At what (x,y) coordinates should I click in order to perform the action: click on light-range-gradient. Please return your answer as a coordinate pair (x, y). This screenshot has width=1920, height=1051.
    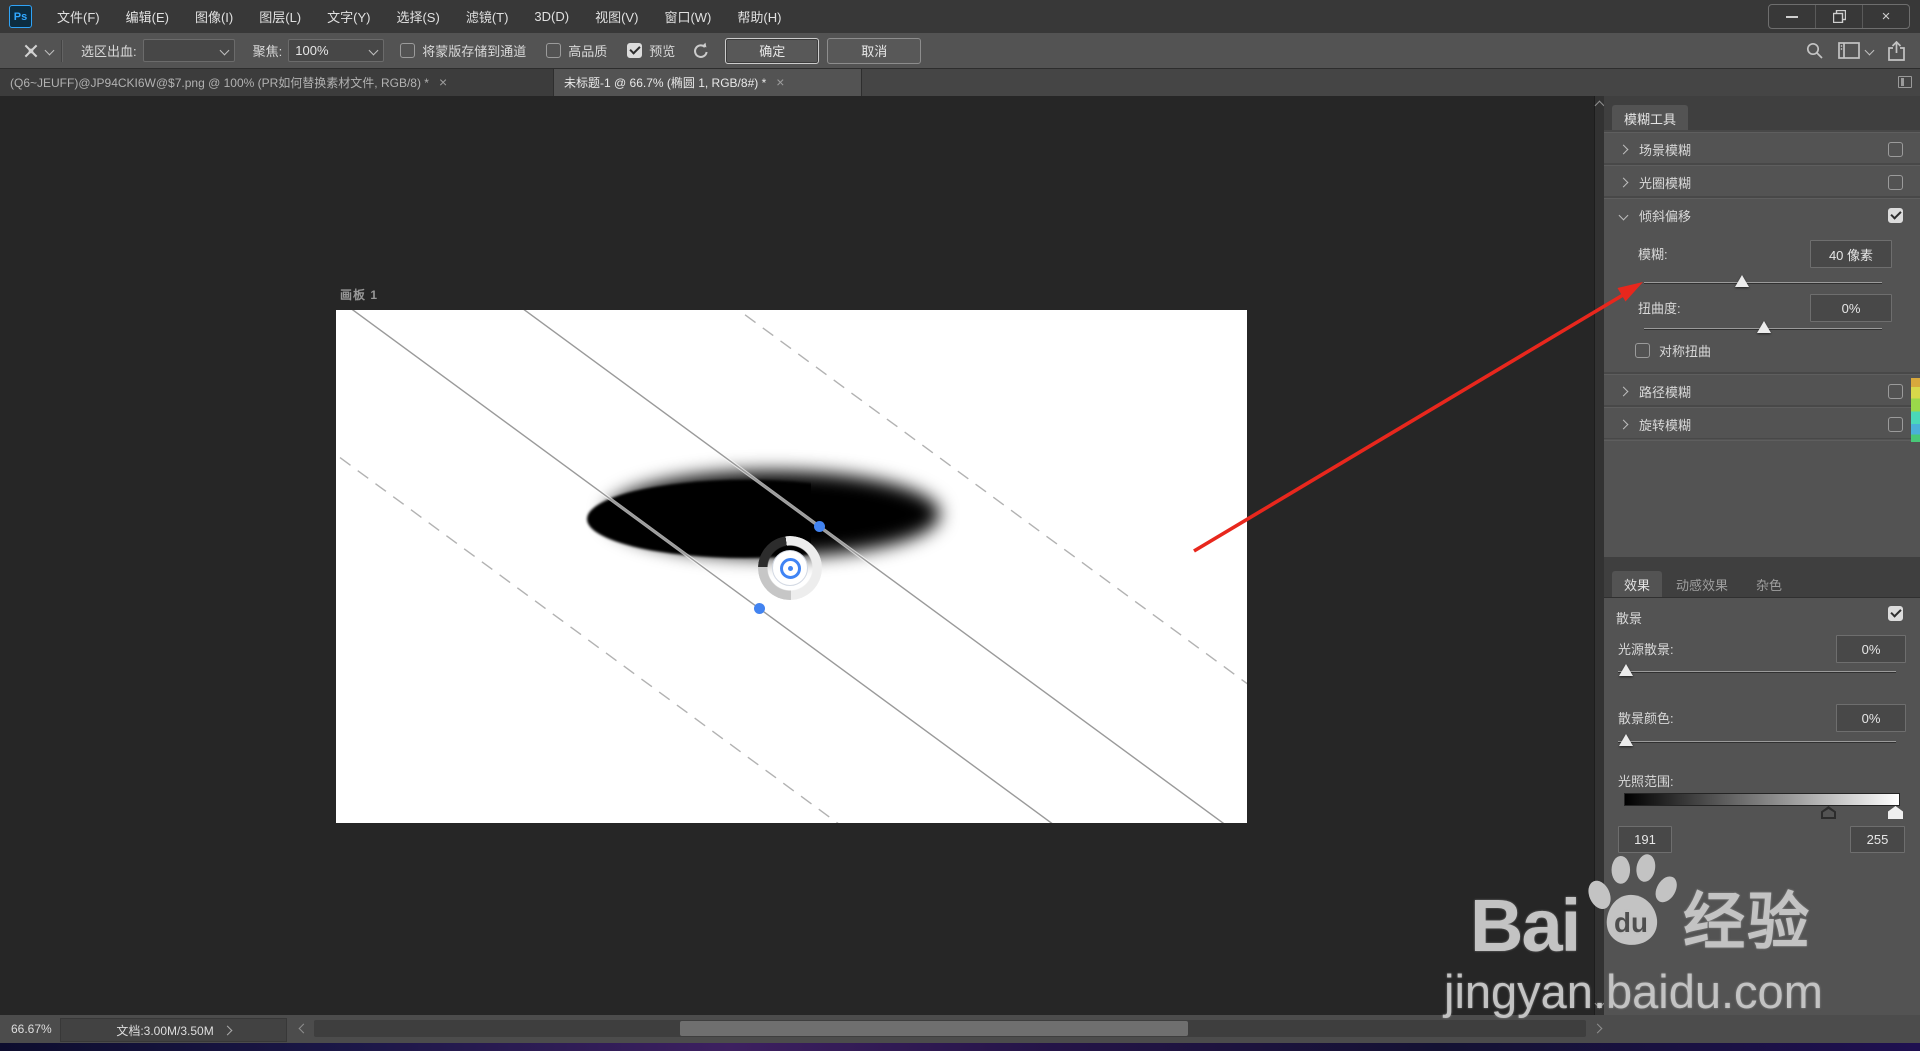
    Looking at the image, I should click on (1762, 799).